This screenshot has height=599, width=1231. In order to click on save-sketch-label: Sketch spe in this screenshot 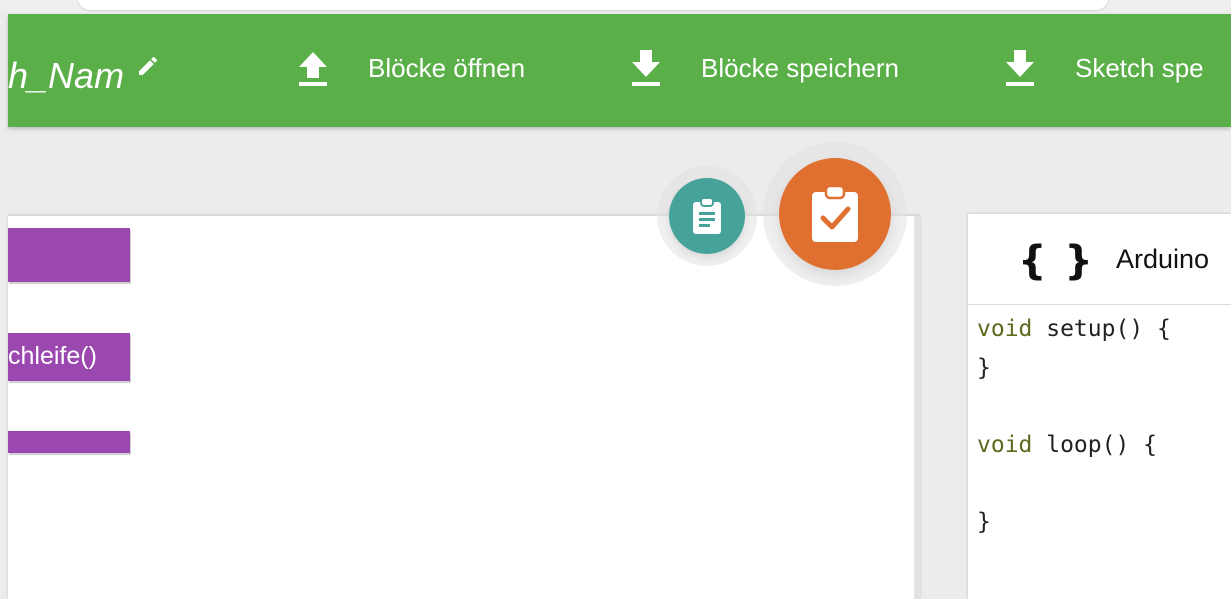, I will do `click(1139, 67)`.